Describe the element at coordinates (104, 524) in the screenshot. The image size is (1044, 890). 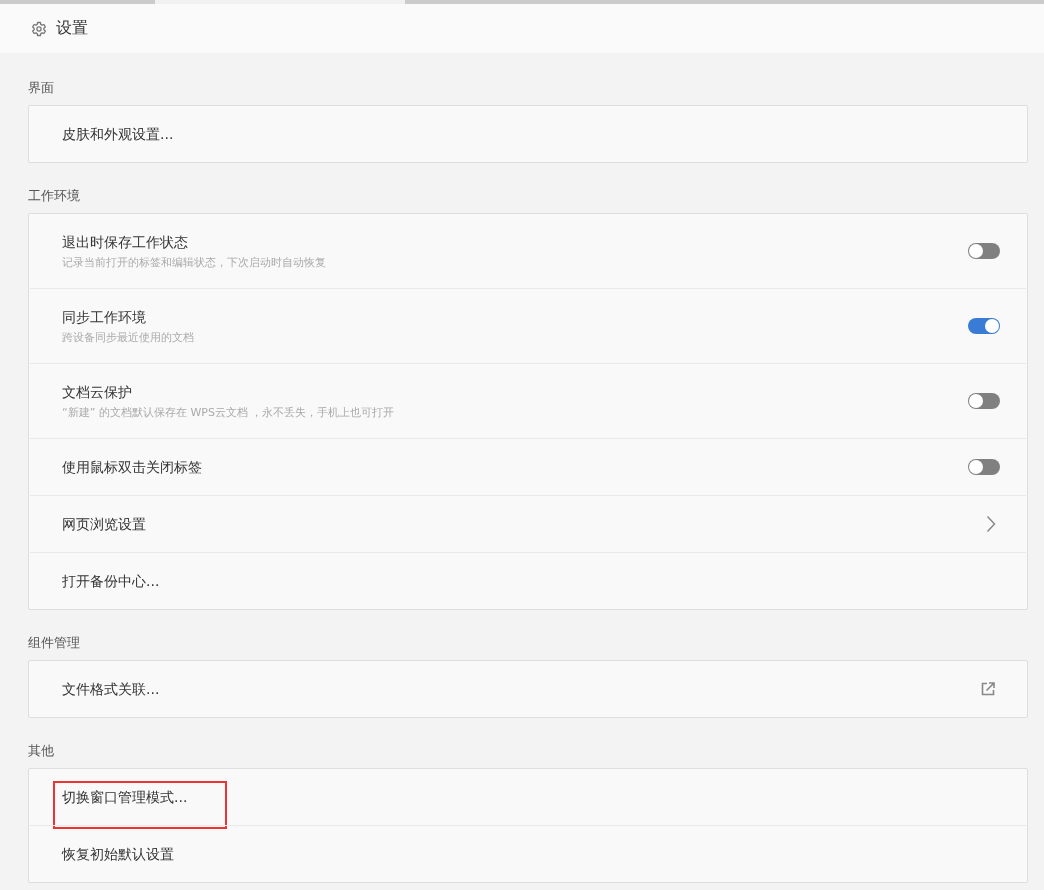
I see `setting-title: 网页浏览设置` at that location.